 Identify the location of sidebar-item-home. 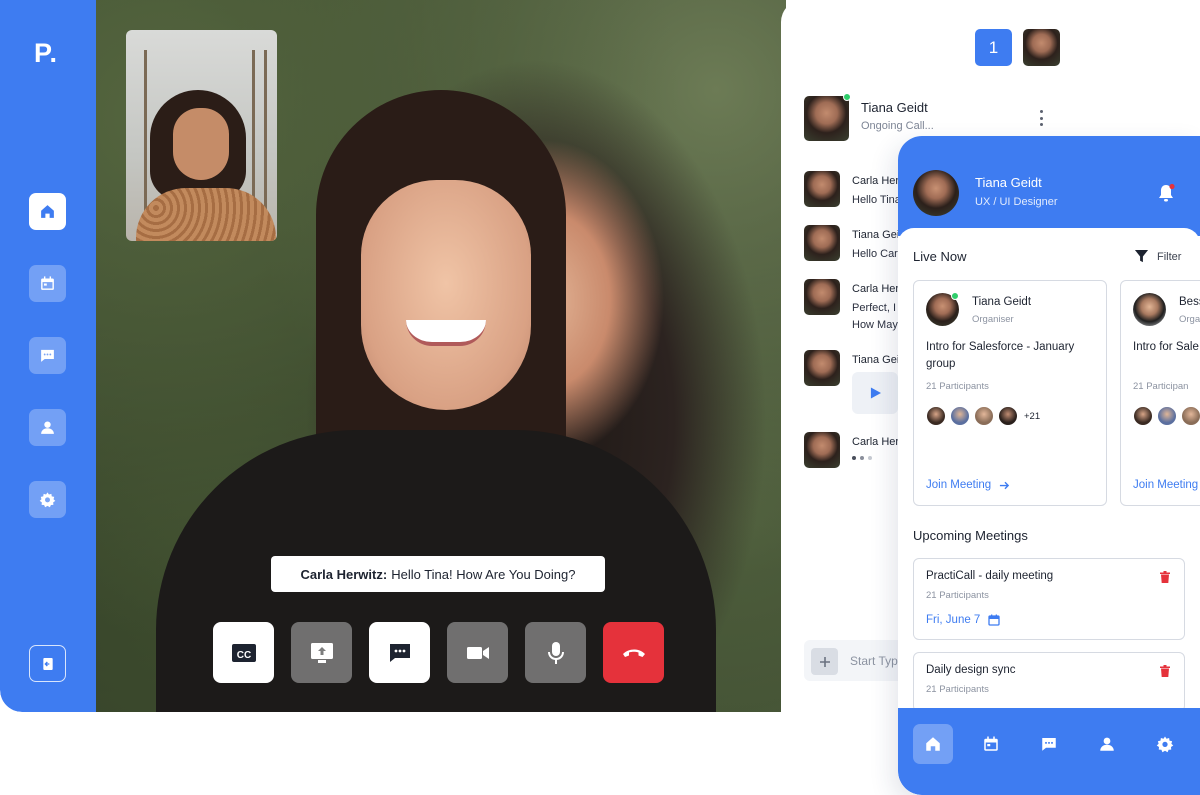
(47, 211).